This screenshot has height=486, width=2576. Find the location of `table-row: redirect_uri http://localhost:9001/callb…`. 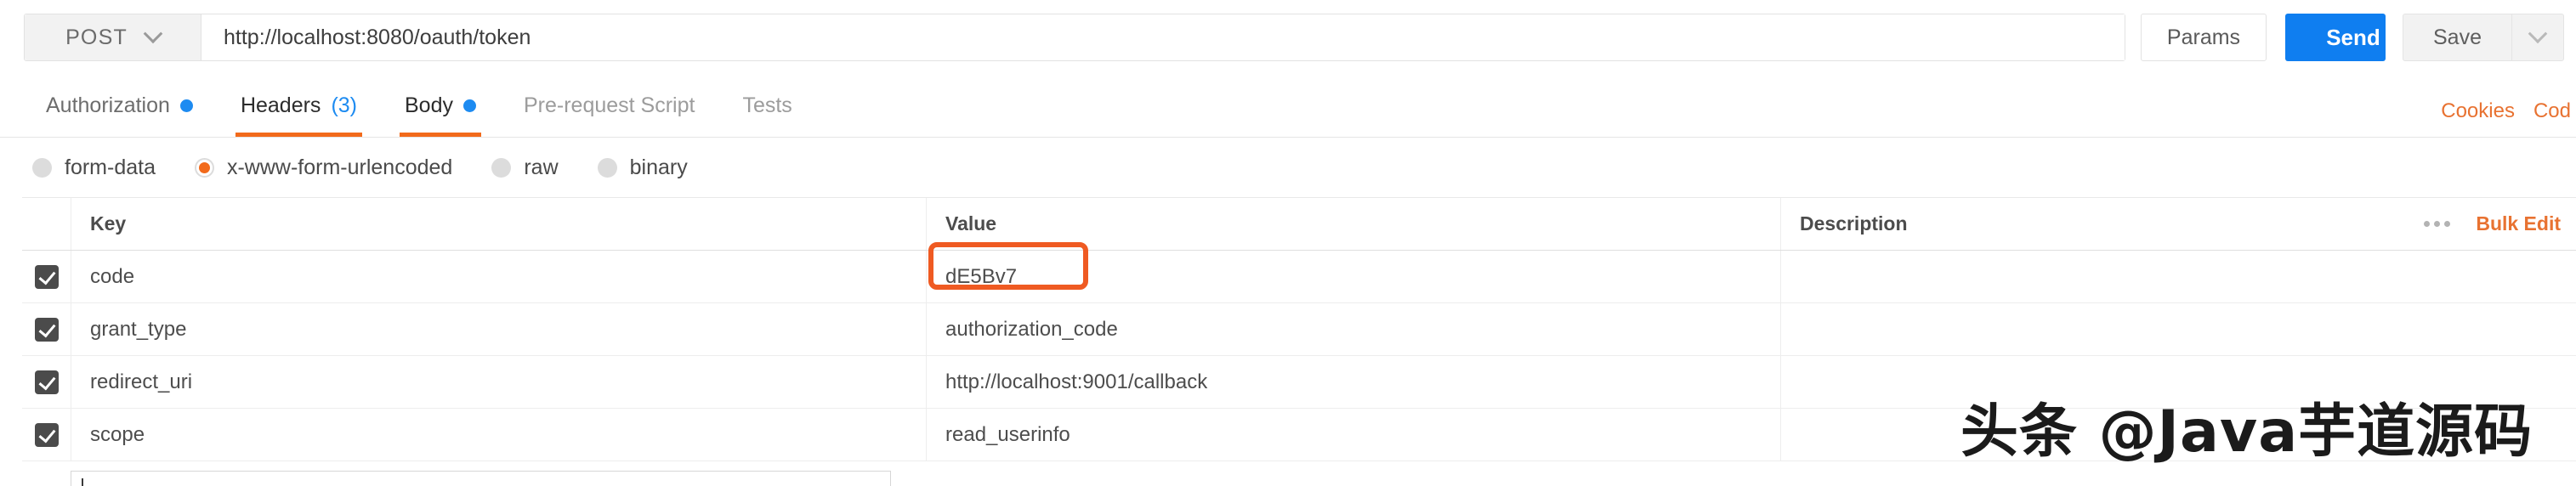

table-row: redirect_uri http://localhost:9001/callb… is located at coordinates (1299, 382).